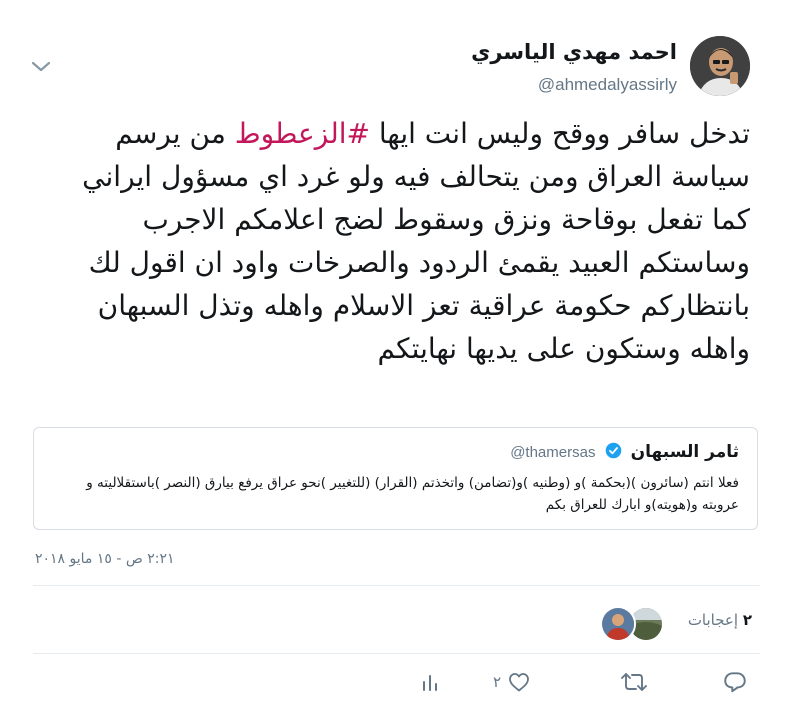 Image resolution: width=800 pixels, height=717 pixels. I want to click on quoted-author-name: ثامر السبهان, so click(684, 452).